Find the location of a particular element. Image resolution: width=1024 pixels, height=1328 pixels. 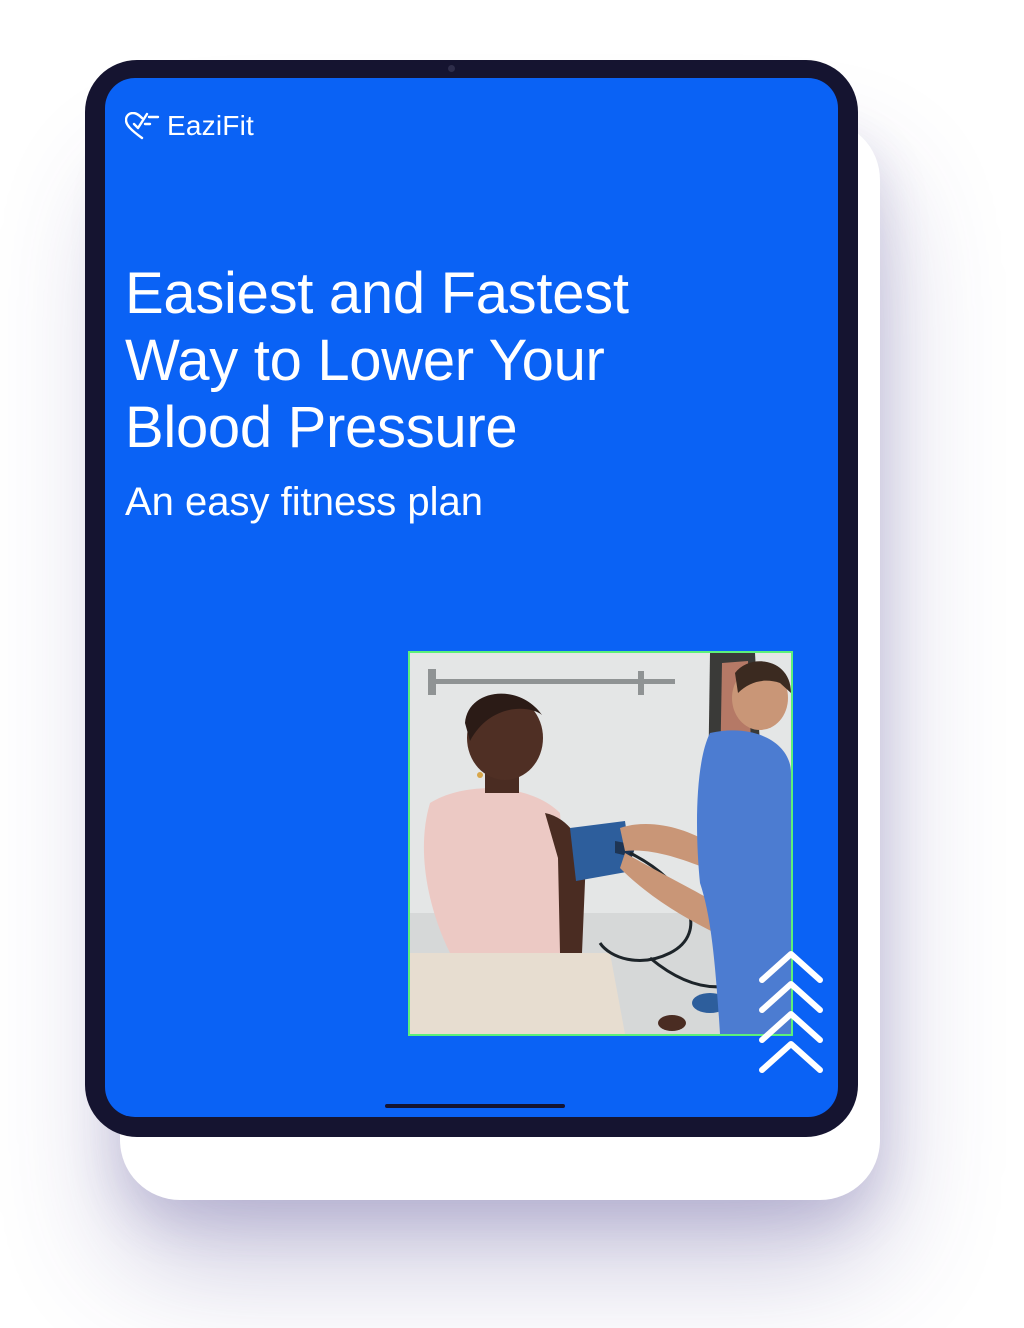

title-line: Blood Pressure is located at coordinates (321, 427).